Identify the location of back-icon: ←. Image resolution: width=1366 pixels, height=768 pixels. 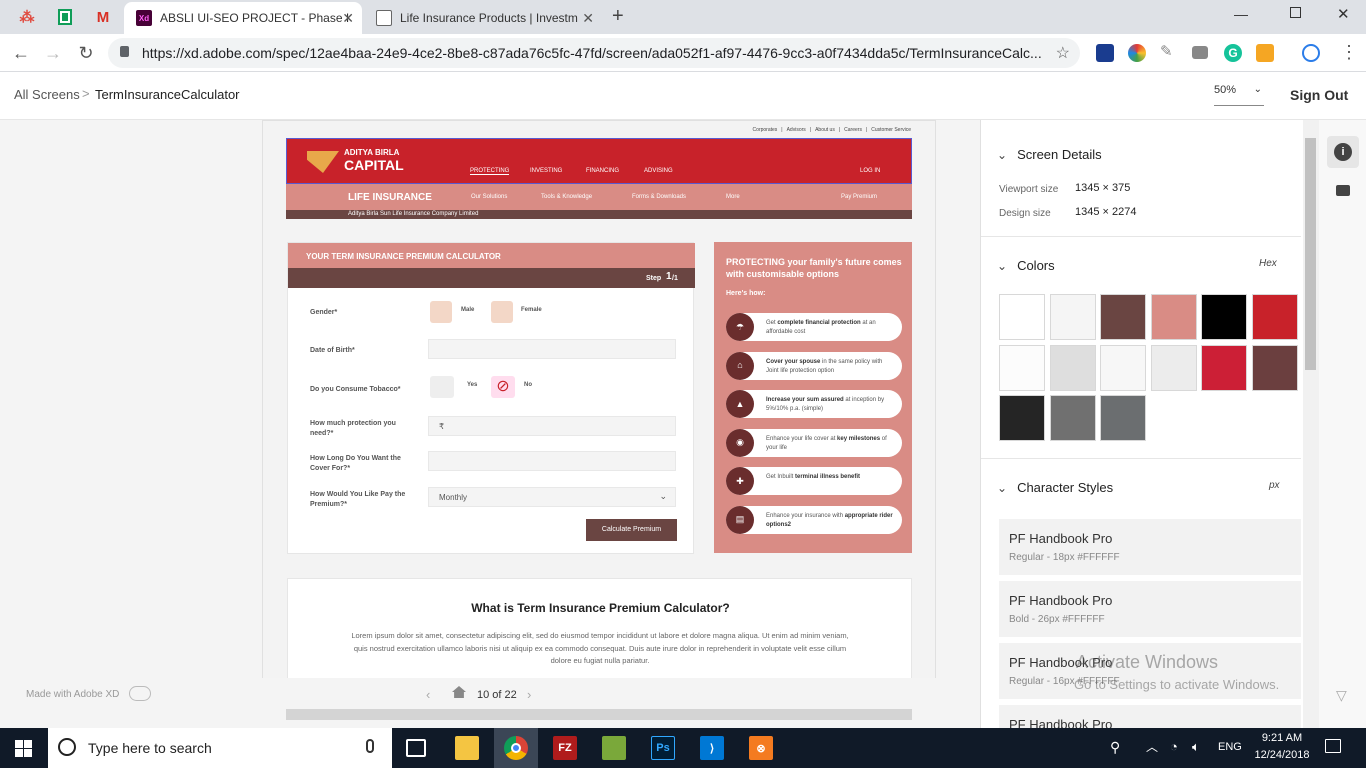
(21, 53).